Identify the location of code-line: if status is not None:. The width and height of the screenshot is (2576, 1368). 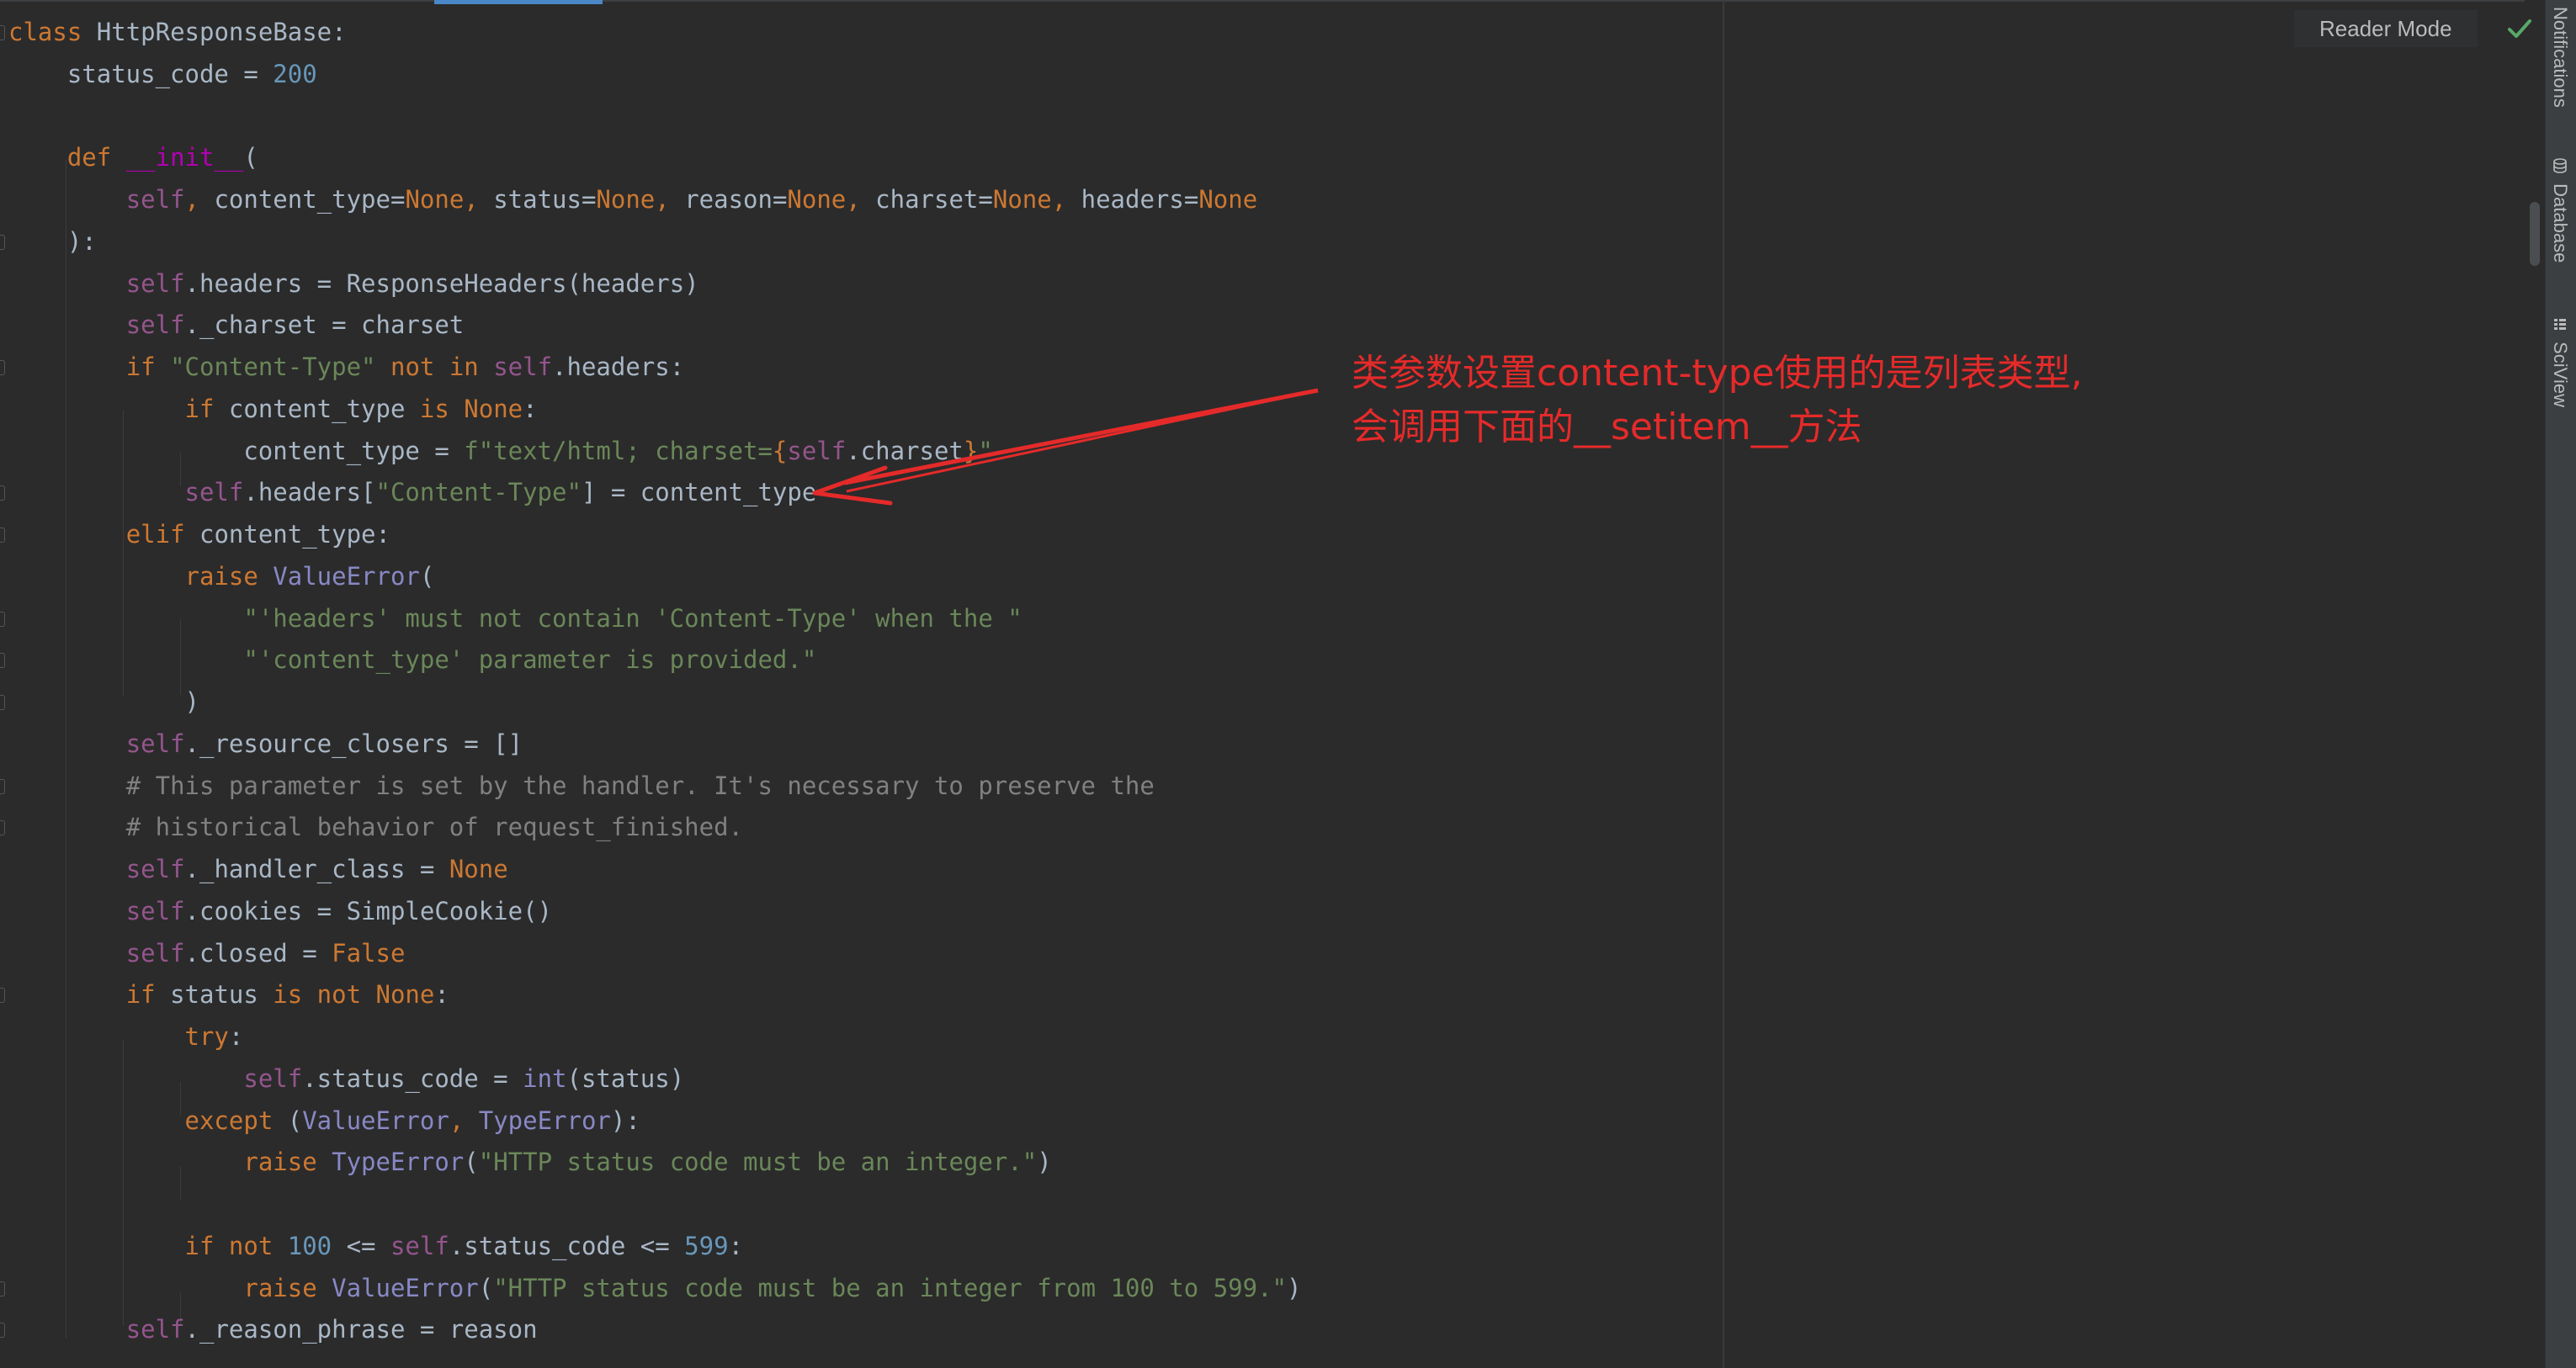
(650, 995).